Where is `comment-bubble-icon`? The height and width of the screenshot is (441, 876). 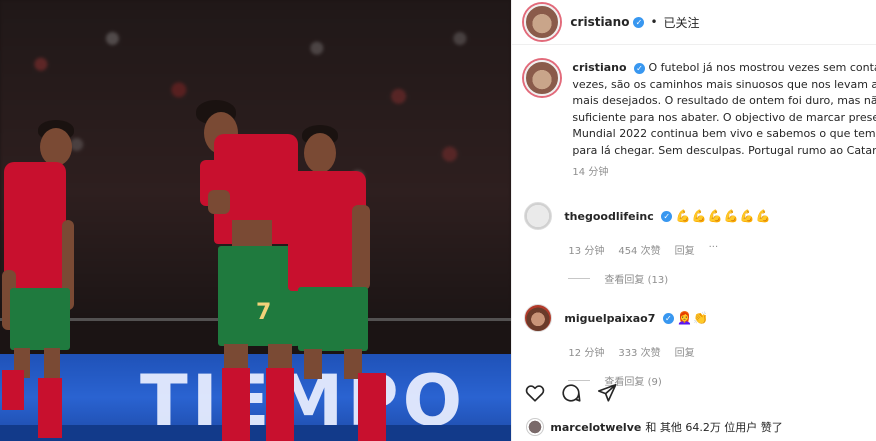
comment-bubble-icon is located at coordinates (571, 393).